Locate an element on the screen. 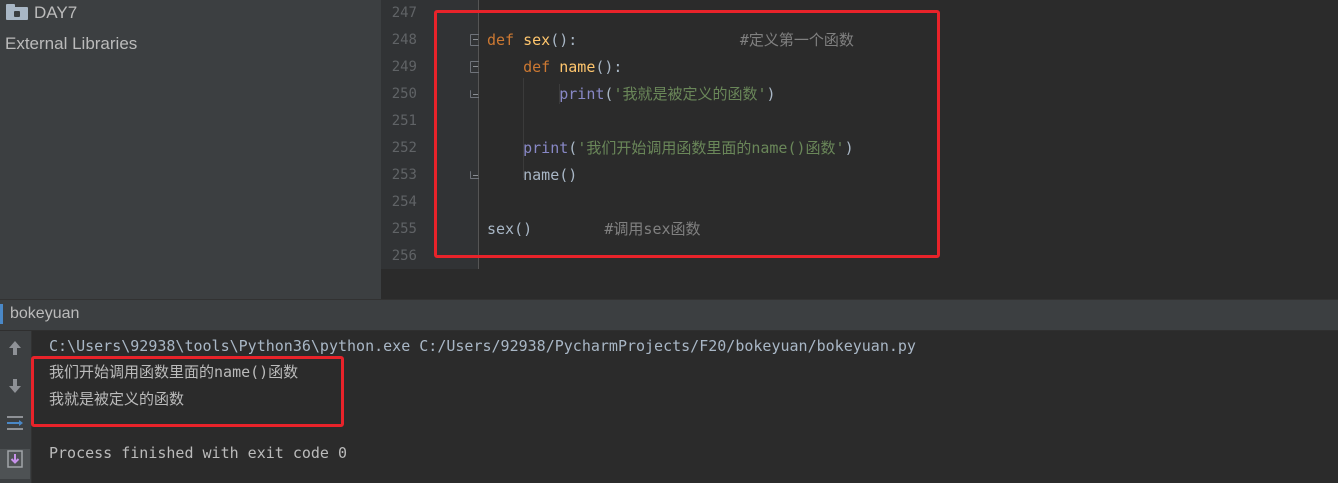  line-number: 250 is located at coordinates (404, 94).